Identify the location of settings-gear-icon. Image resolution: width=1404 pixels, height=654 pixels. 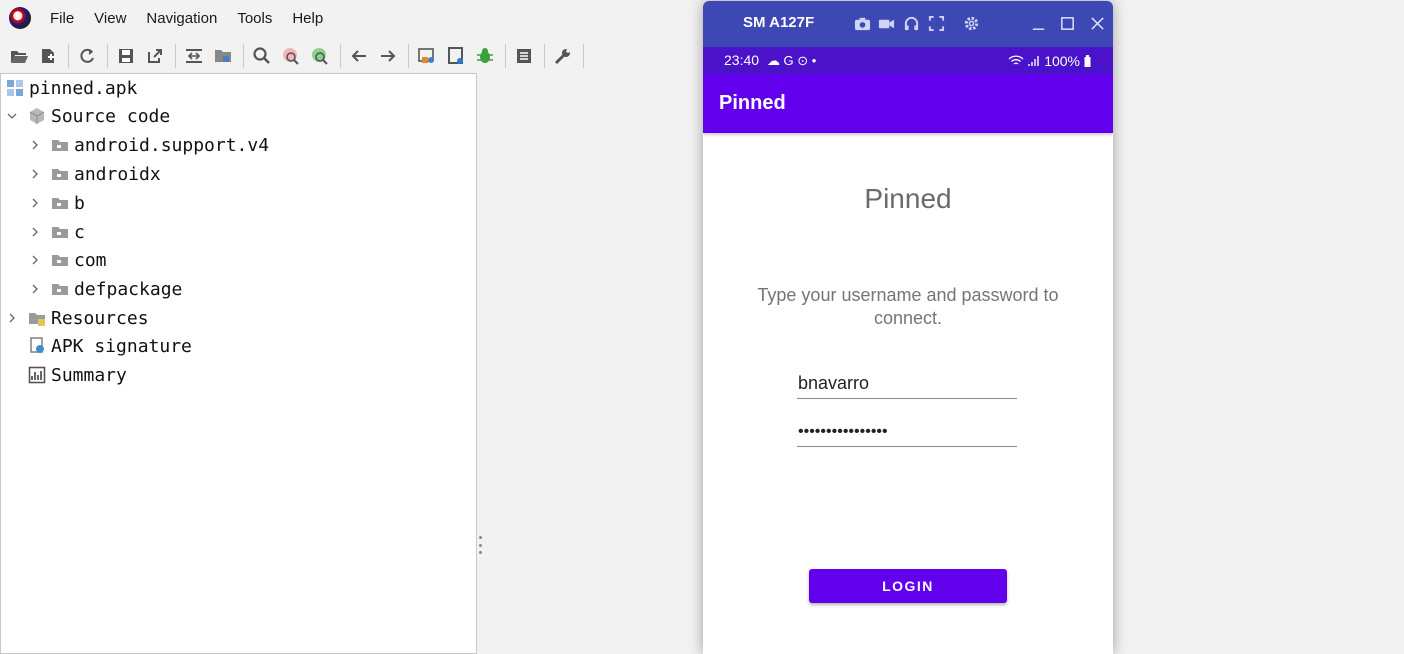
(971, 23).